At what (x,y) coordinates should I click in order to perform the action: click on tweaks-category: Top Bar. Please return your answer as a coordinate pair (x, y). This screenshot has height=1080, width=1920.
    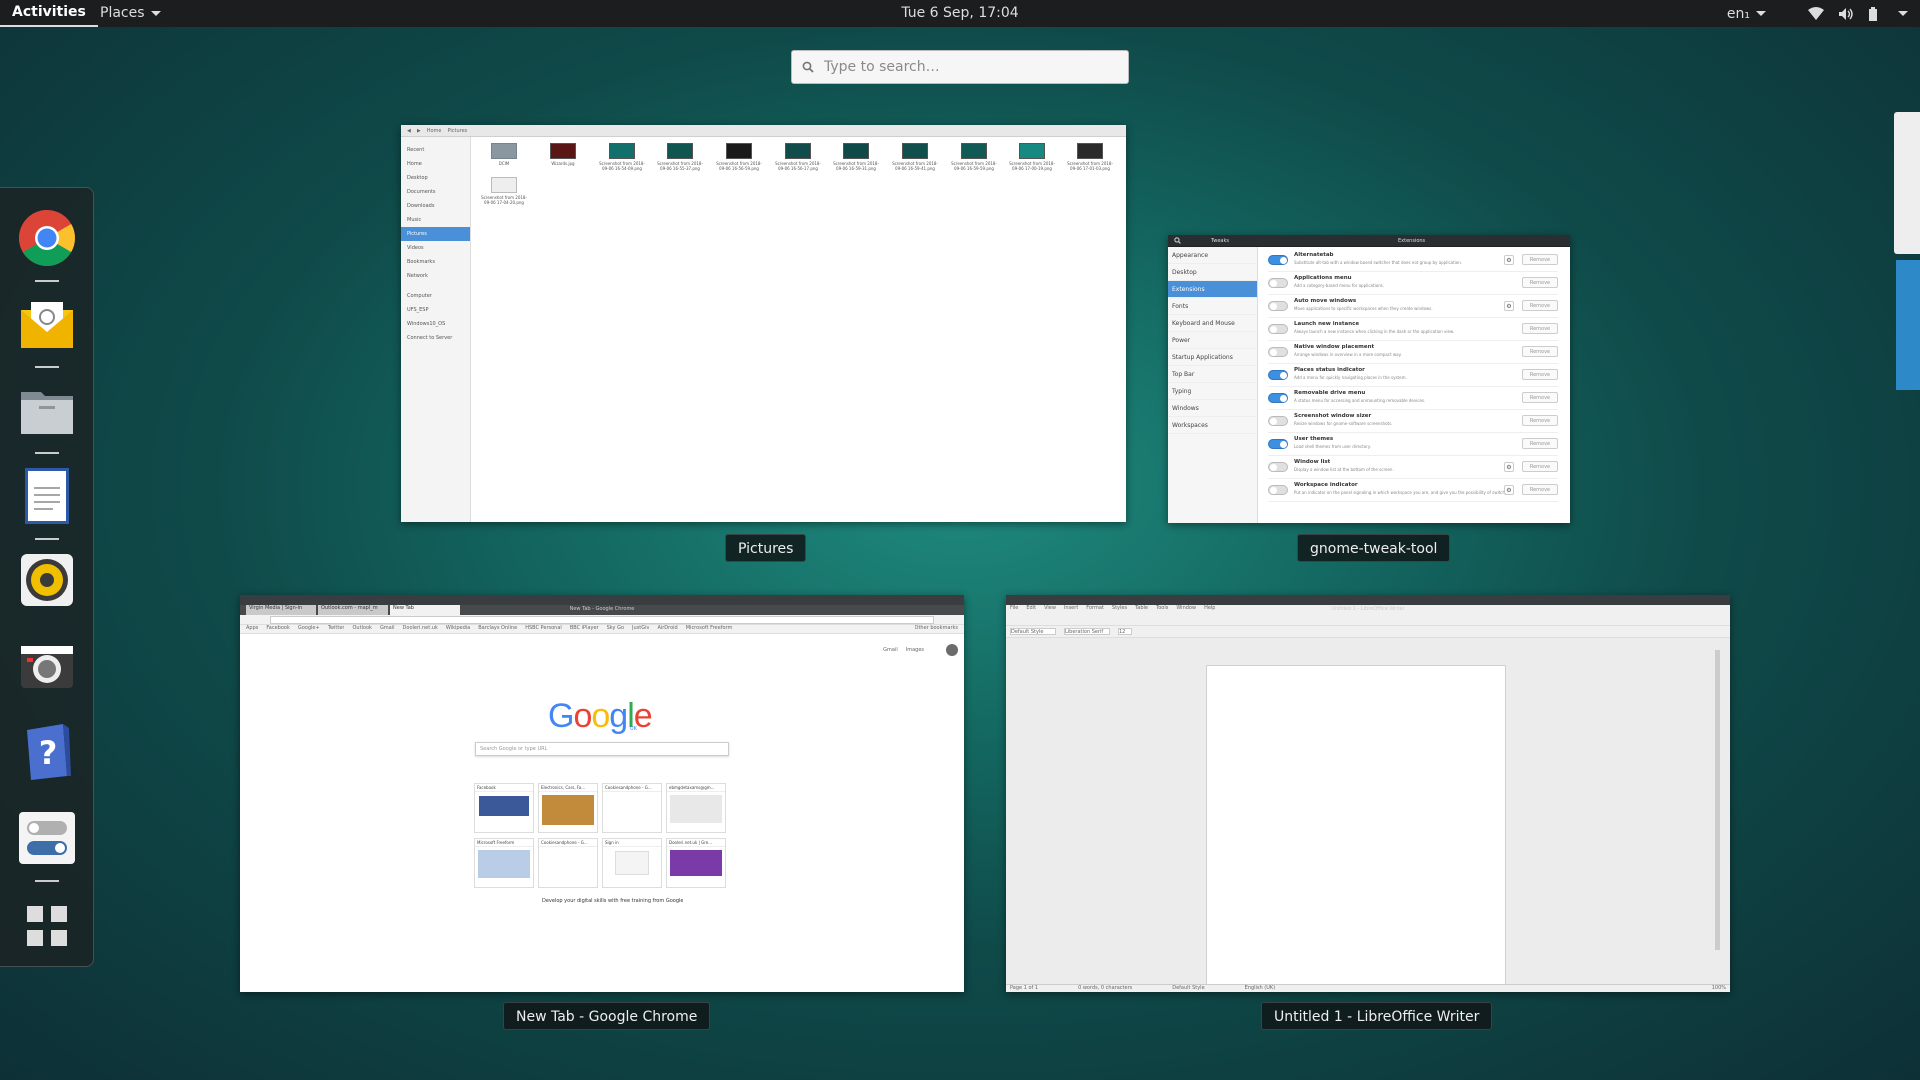
    Looking at the image, I should click on (1212, 374).